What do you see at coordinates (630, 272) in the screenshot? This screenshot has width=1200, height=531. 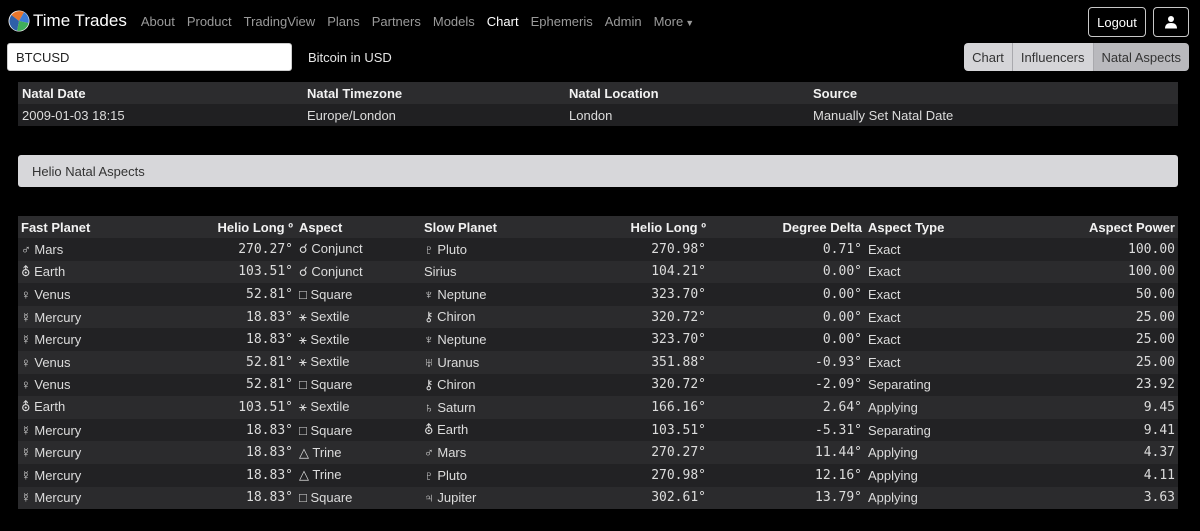 I see `slow-helio-long-cell: 104.21°` at bounding box center [630, 272].